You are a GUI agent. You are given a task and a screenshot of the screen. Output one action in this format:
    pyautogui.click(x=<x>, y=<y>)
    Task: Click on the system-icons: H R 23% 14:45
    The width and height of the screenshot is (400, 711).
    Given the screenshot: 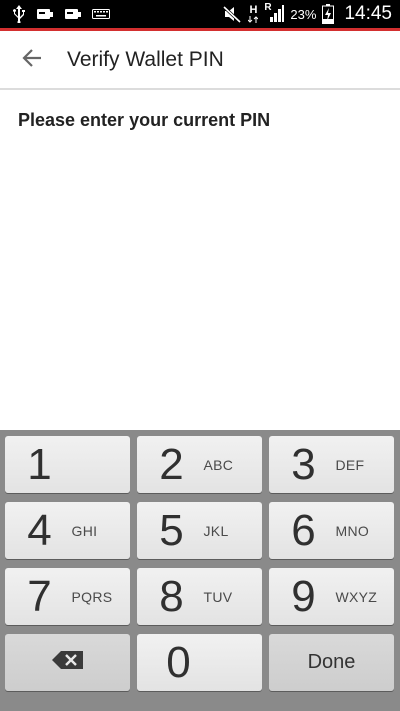 What is the action you would take?
    pyautogui.click(x=307, y=13)
    